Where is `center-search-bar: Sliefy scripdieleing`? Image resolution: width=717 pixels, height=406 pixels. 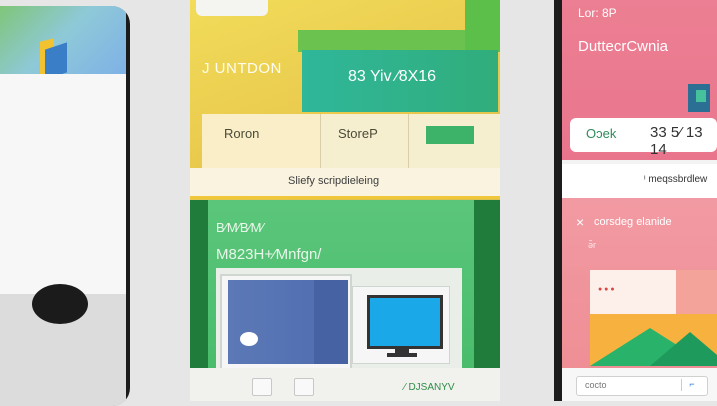 center-search-bar: Sliefy scripdieleing is located at coordinates (345, 183).